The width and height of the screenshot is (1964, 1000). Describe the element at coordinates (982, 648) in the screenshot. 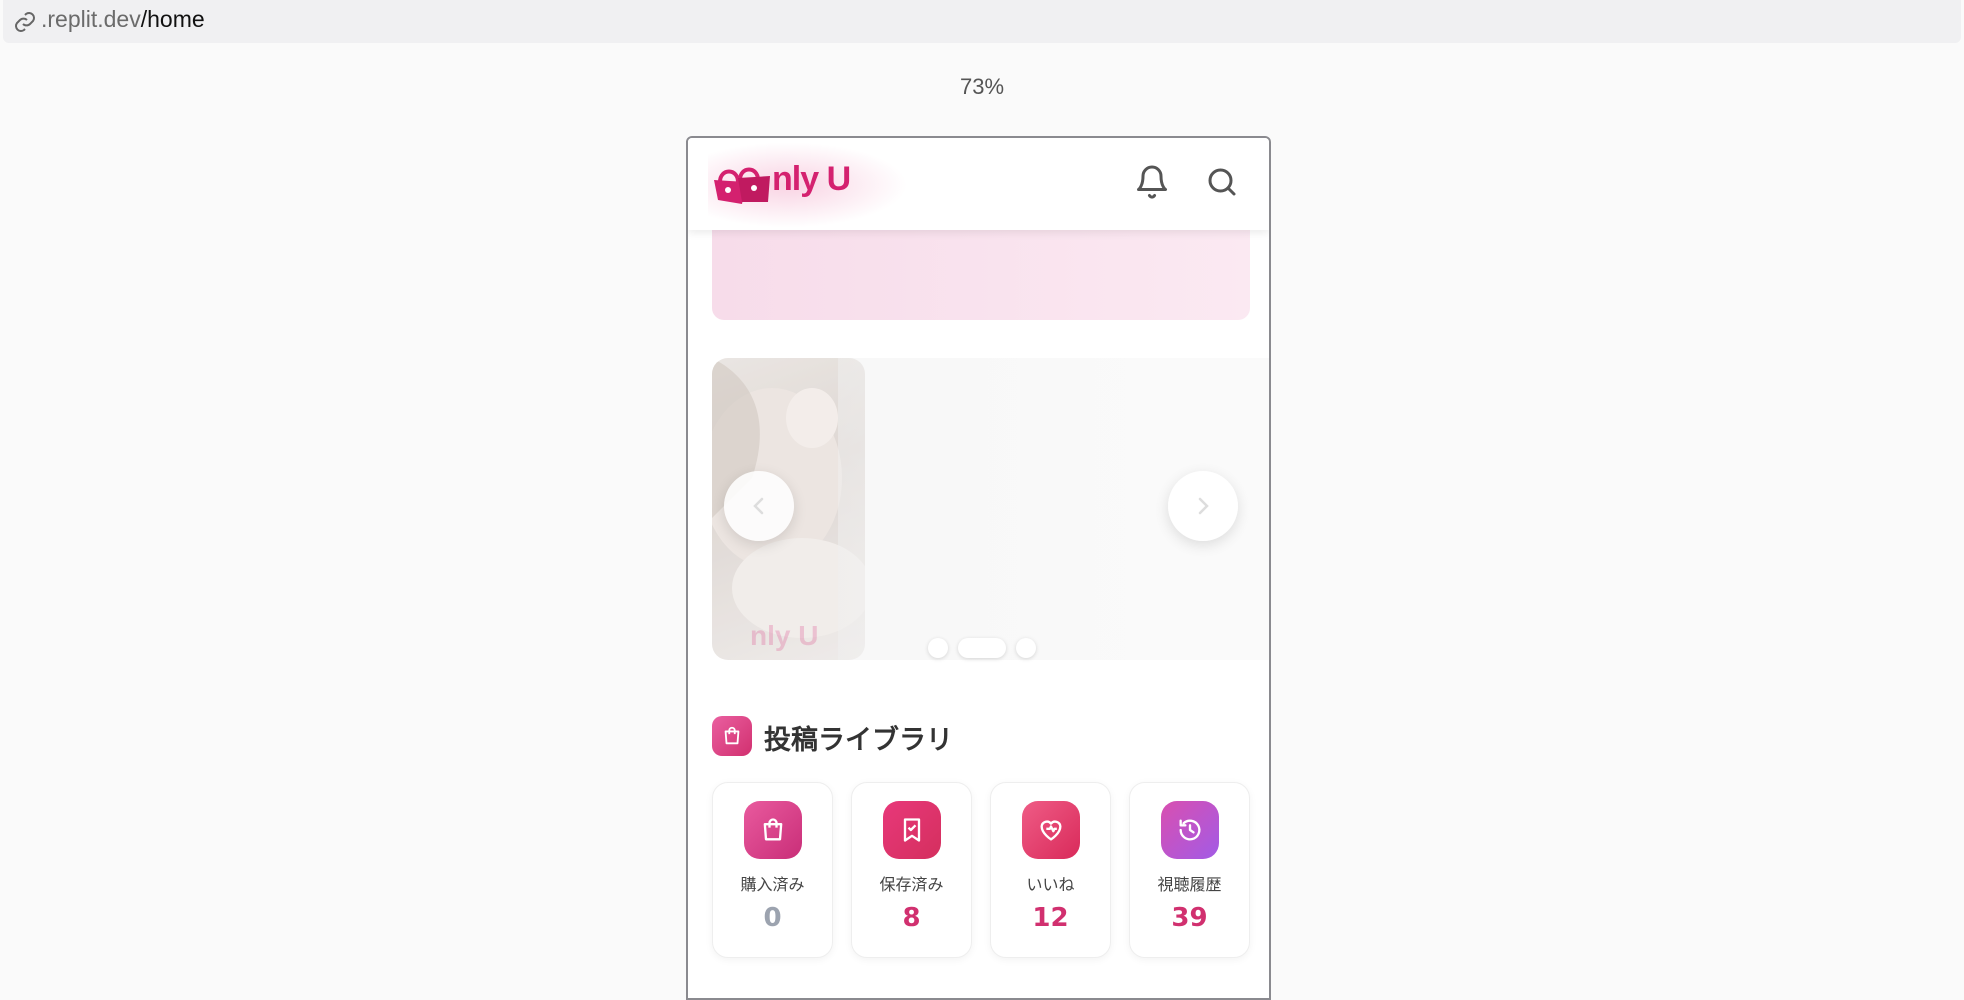

I see `carousel-dot-active` at that location.